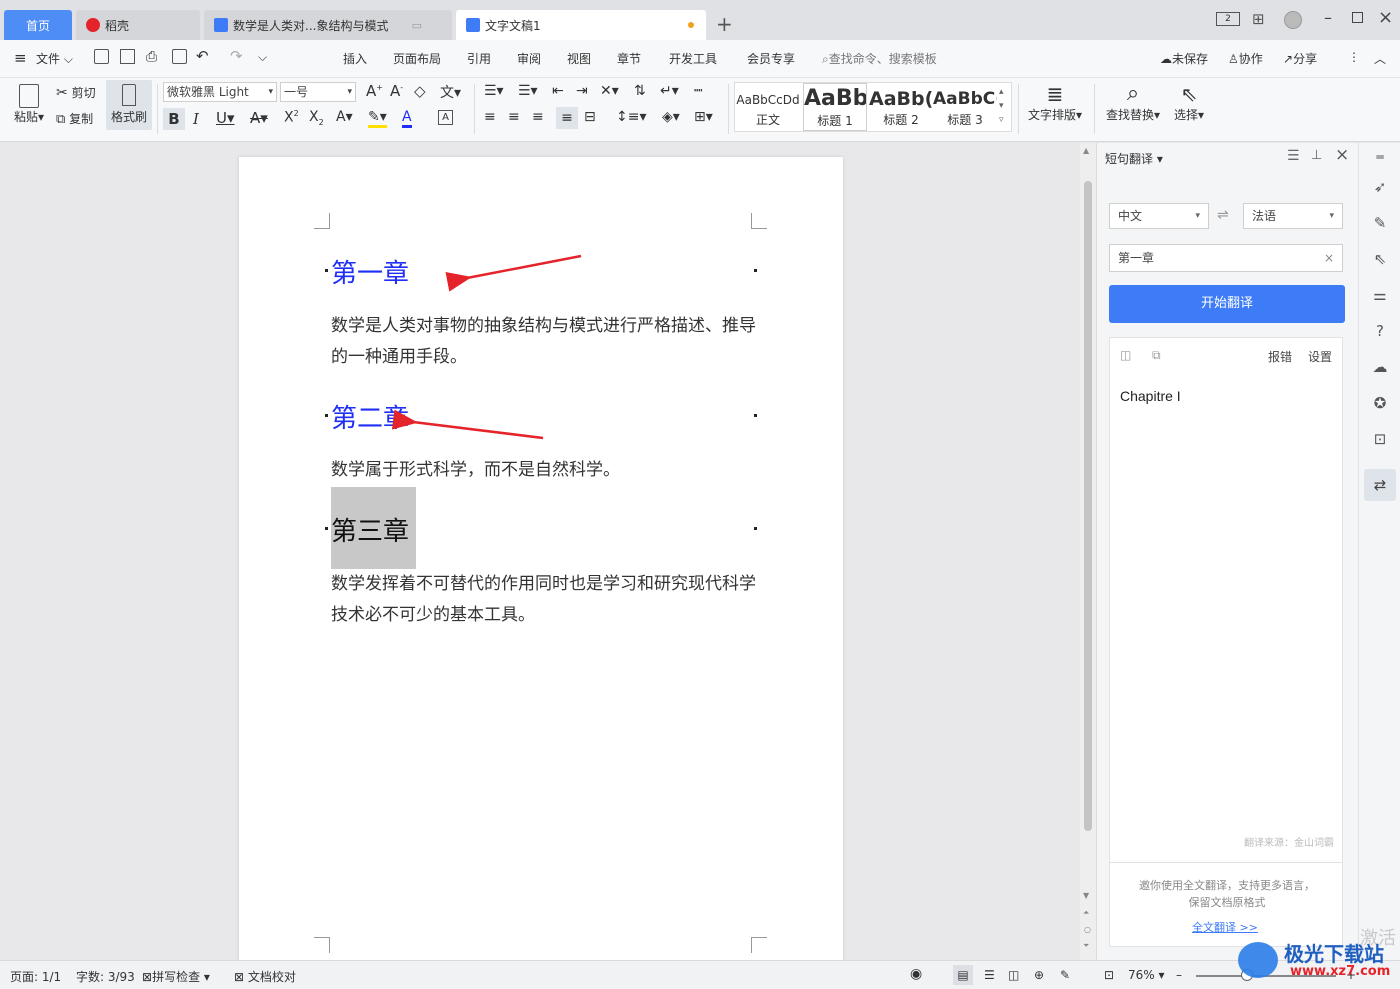 Image resolution: width=1400 pixels, height=989 pixels. What do you see at coordinates (629, 58) in the screenshot?
I see `tab-chapter: 章节` at bounding box center [629, 58].